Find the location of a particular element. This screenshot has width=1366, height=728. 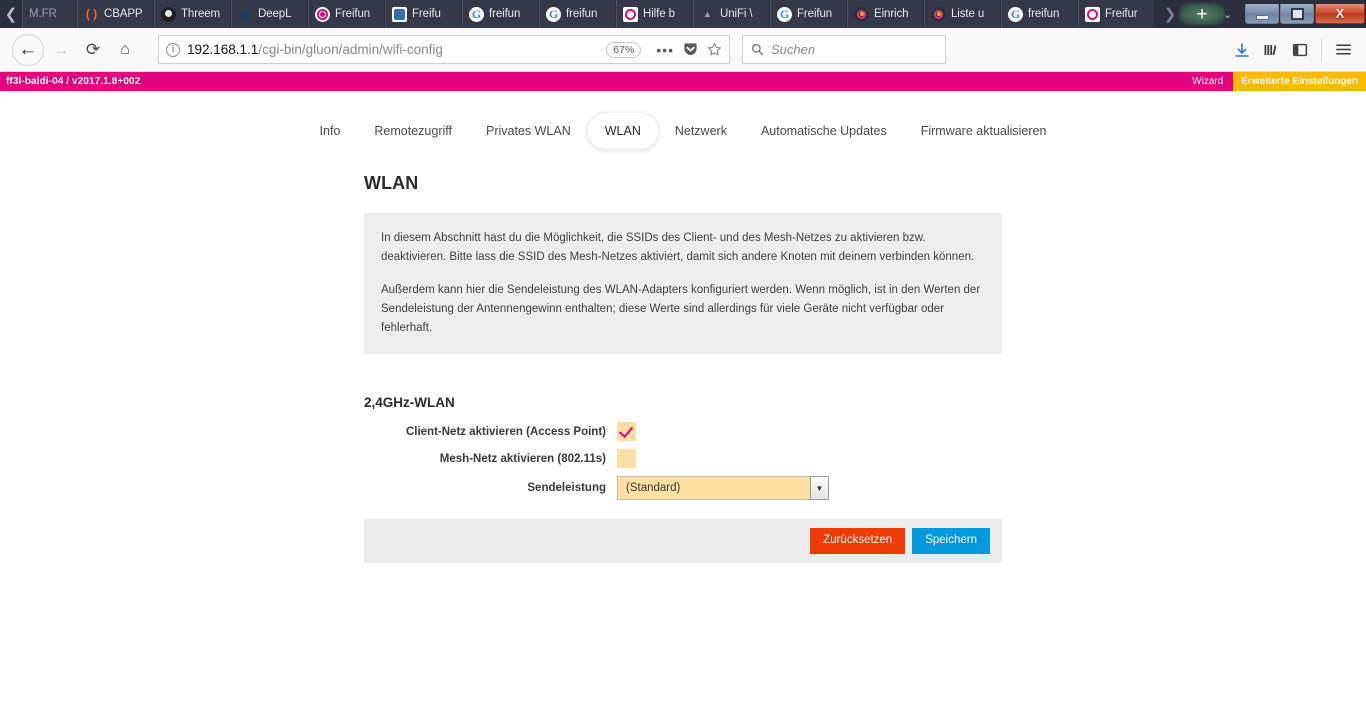

tab-scroll-right-button: ❯ is located at coordinates (1170, 14).